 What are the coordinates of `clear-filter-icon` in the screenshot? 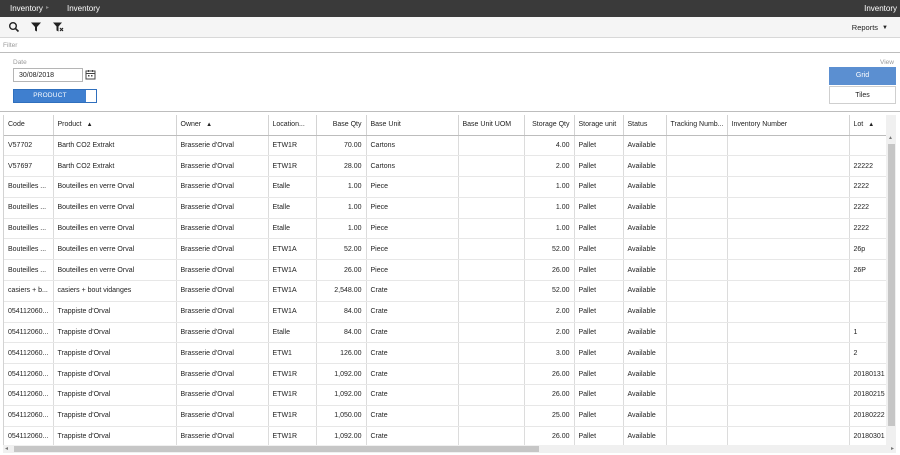 It's located at (58, 27).